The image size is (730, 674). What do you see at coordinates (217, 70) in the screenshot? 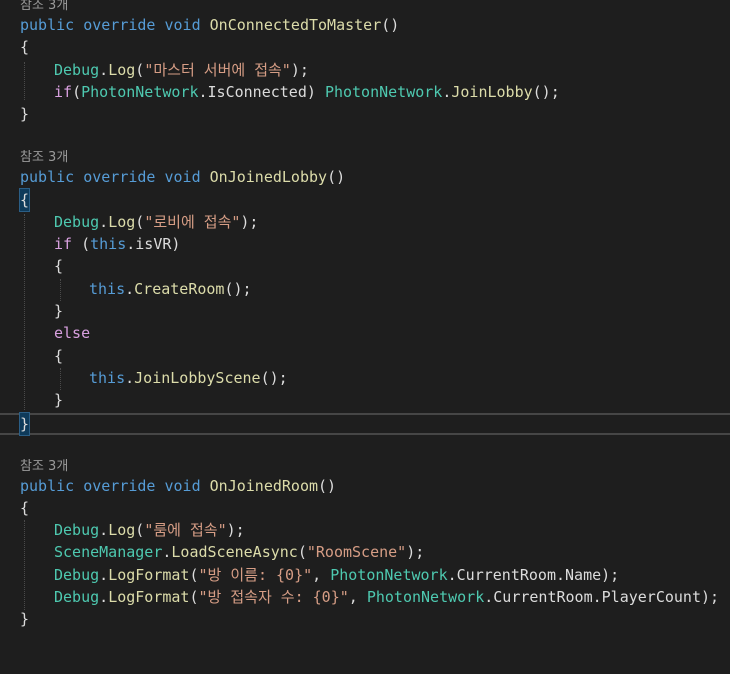
I see `string-token: "마스터 서버에 접속"` at bounding box center [217, 70].